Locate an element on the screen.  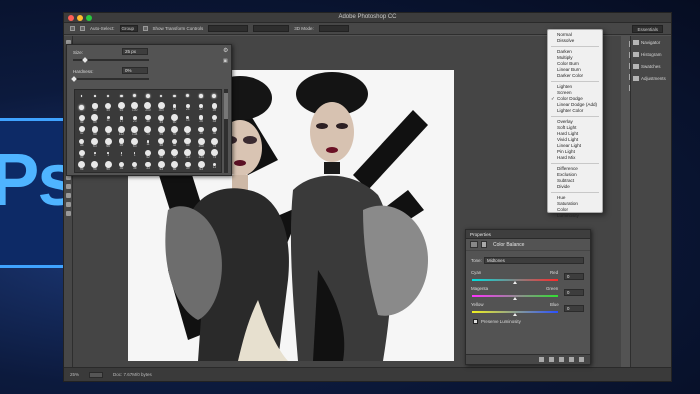
yellow-blue-value: 0 is located at coordinates (574, 308).